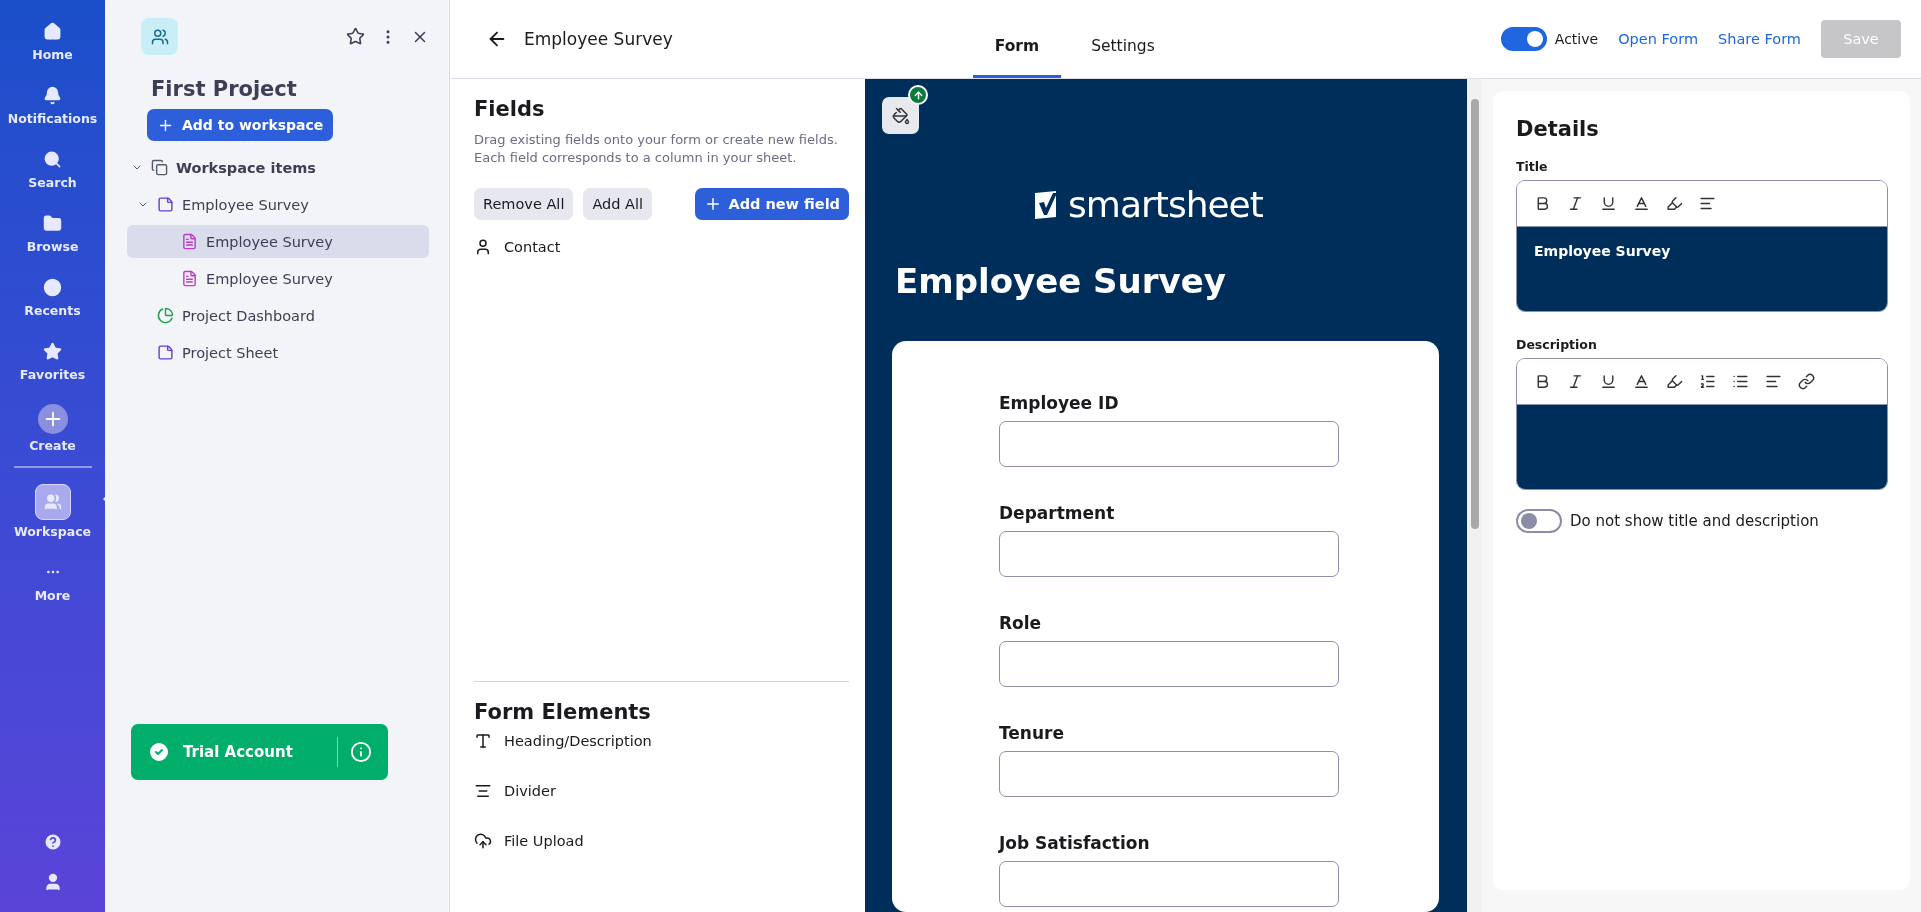  What do you see at coordinates (1123, 39) in the screenshot?
I see `tab: Settings` at bounding box center [1123, 39].